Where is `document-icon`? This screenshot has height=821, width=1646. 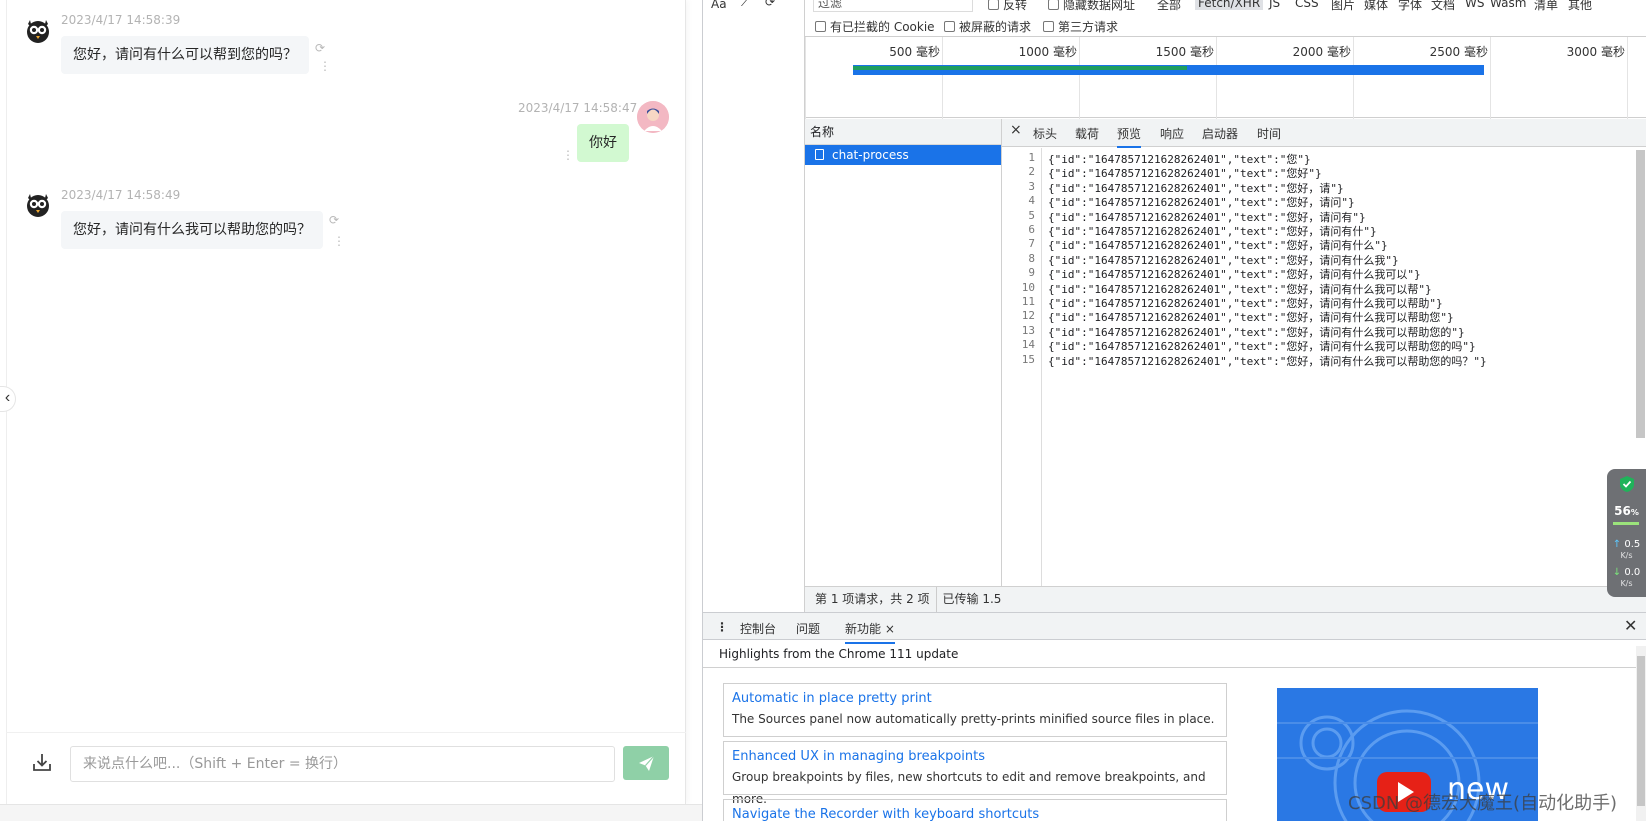 document-icon is located at coordinates (819, 154).